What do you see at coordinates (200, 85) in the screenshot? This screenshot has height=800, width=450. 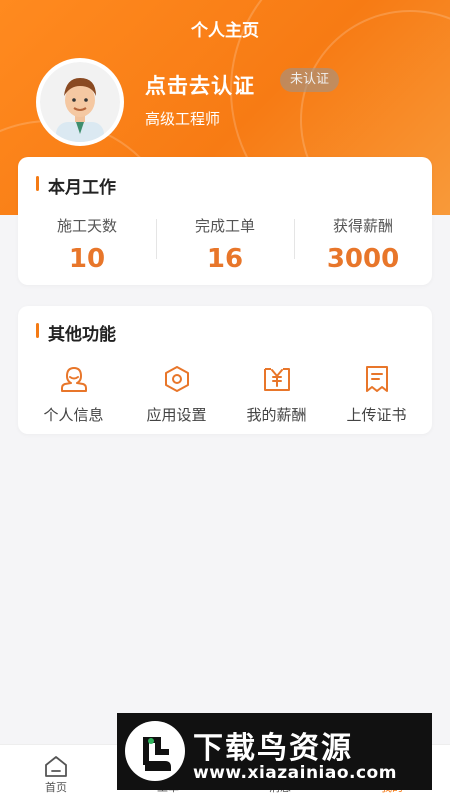 I see `user-name: 点击去认证` at bounding box center [200, 85].